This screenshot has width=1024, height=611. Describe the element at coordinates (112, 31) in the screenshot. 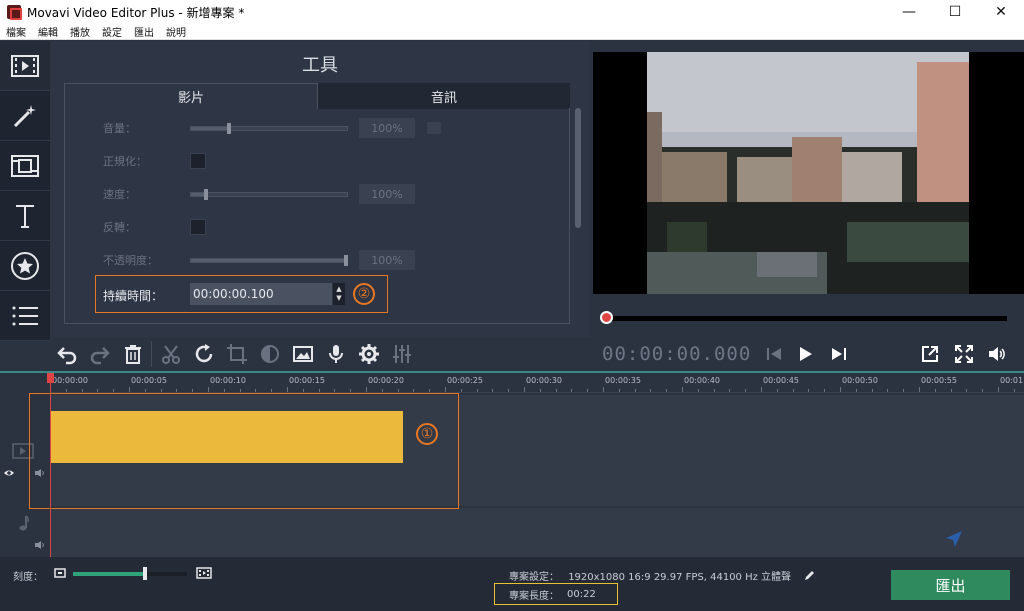

I see `menu-settings: 設定` at that location.